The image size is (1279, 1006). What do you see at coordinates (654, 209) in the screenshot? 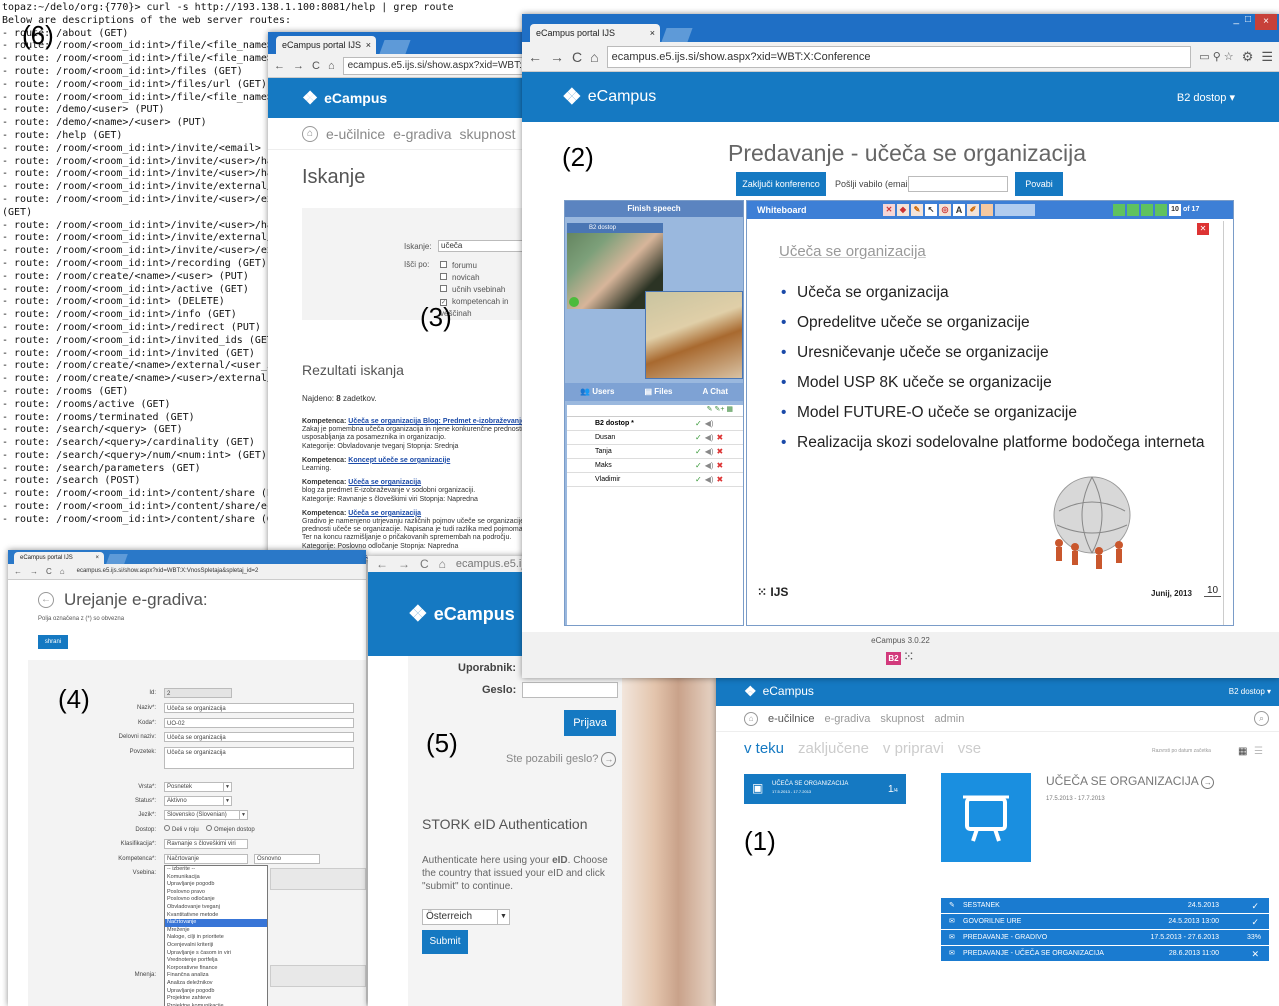
I see `finish-speech-button: Finish speech` at bounding box center [654, 209].